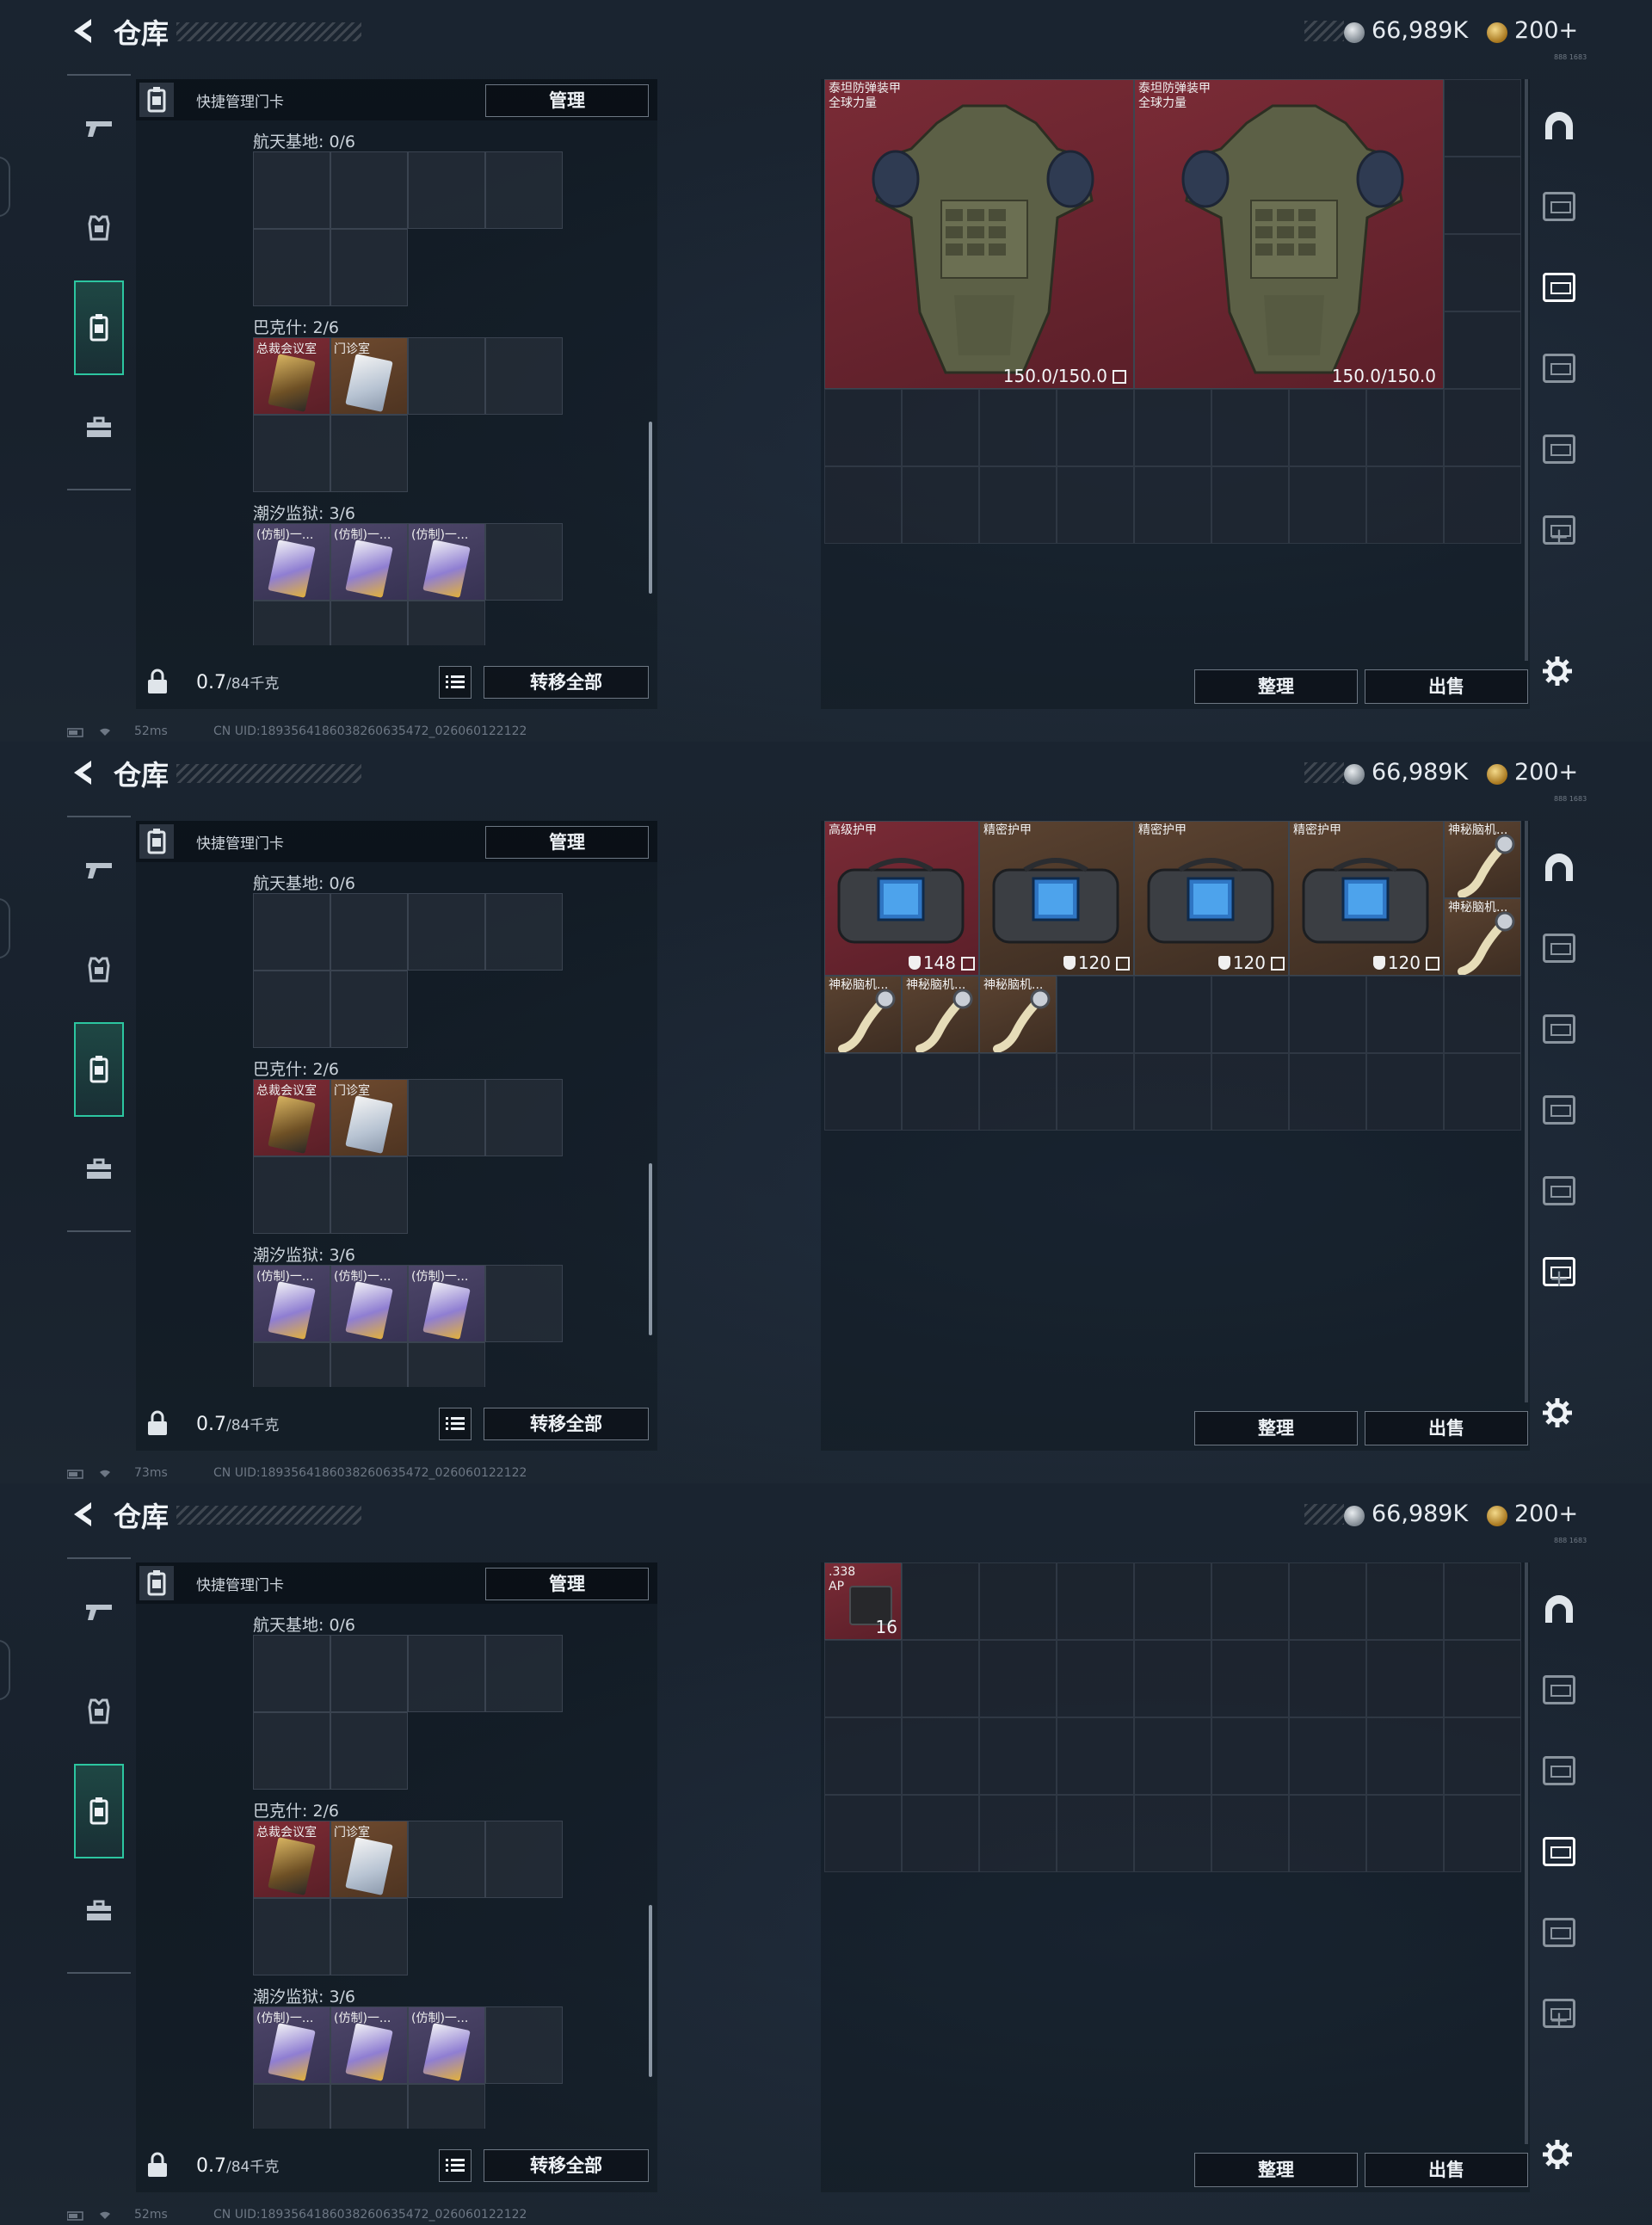 Image resolution: width=1652 pixels, height=2225 pixels. I want to click on sell-button: 出售, so click(1446, 1428).